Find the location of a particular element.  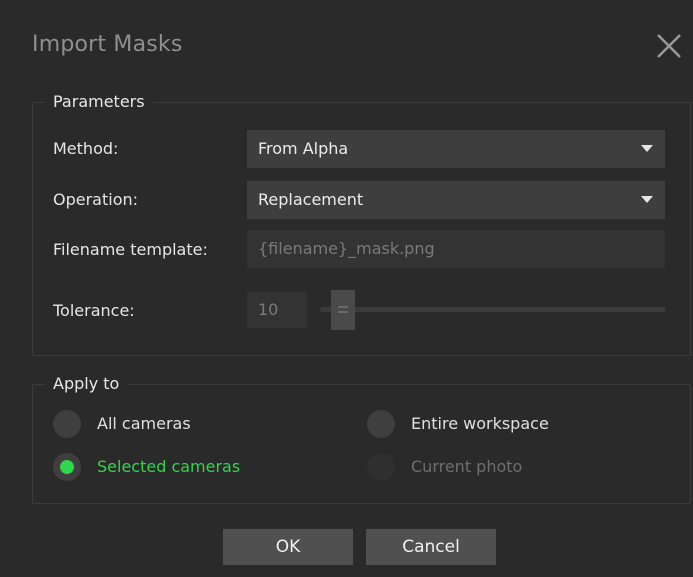

radio-checked-icon is located at coordinates (67, 467).